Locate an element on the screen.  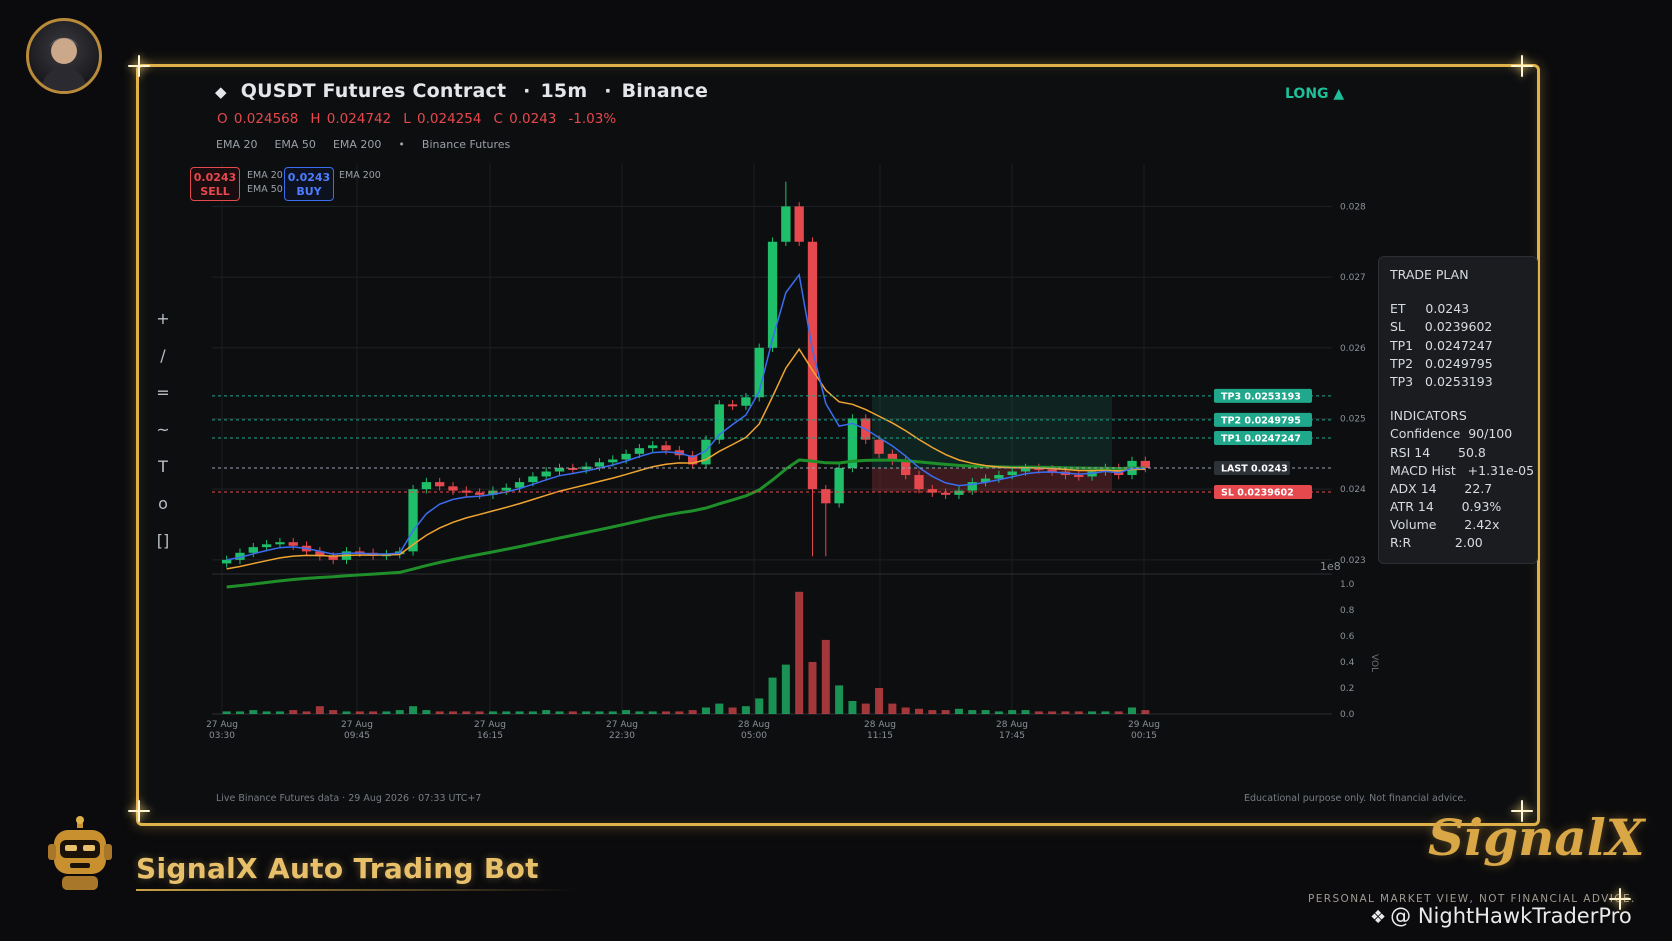
brand-title: SignalX Auto Trading Bot is located at coordinates (337, 868).